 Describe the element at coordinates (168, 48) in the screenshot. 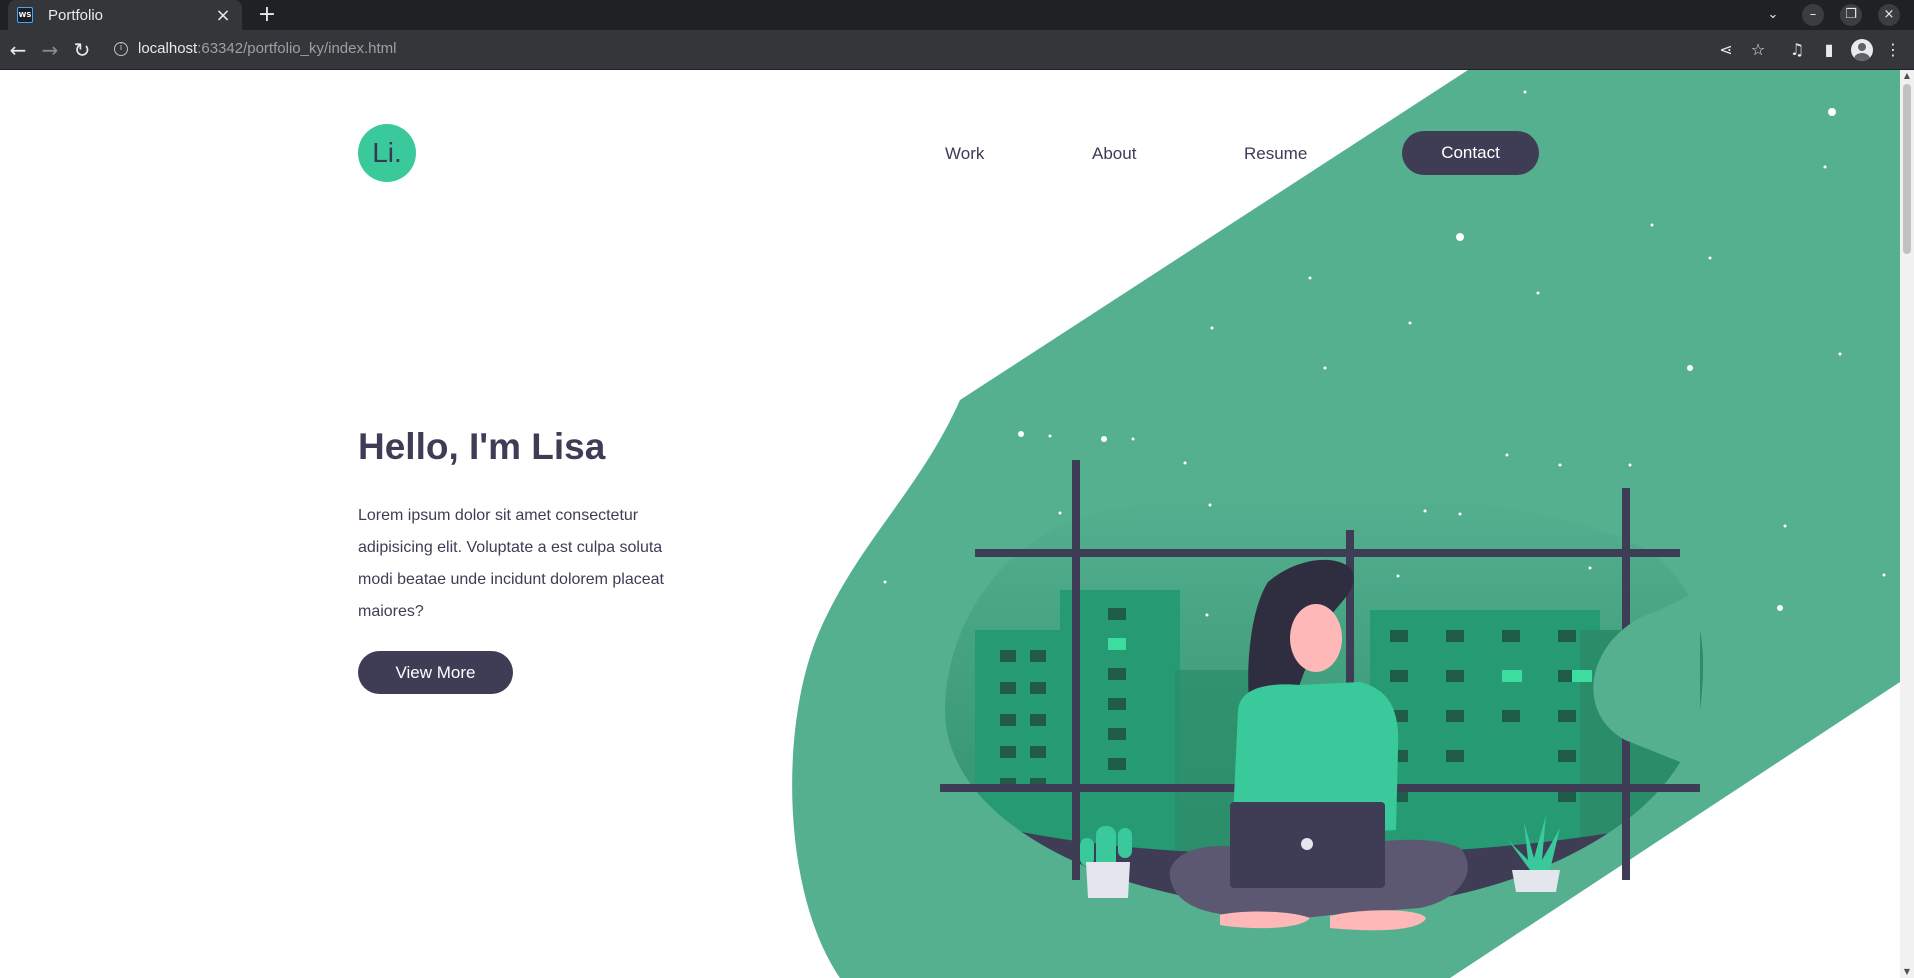

I see `url-host: localhost` at that location.